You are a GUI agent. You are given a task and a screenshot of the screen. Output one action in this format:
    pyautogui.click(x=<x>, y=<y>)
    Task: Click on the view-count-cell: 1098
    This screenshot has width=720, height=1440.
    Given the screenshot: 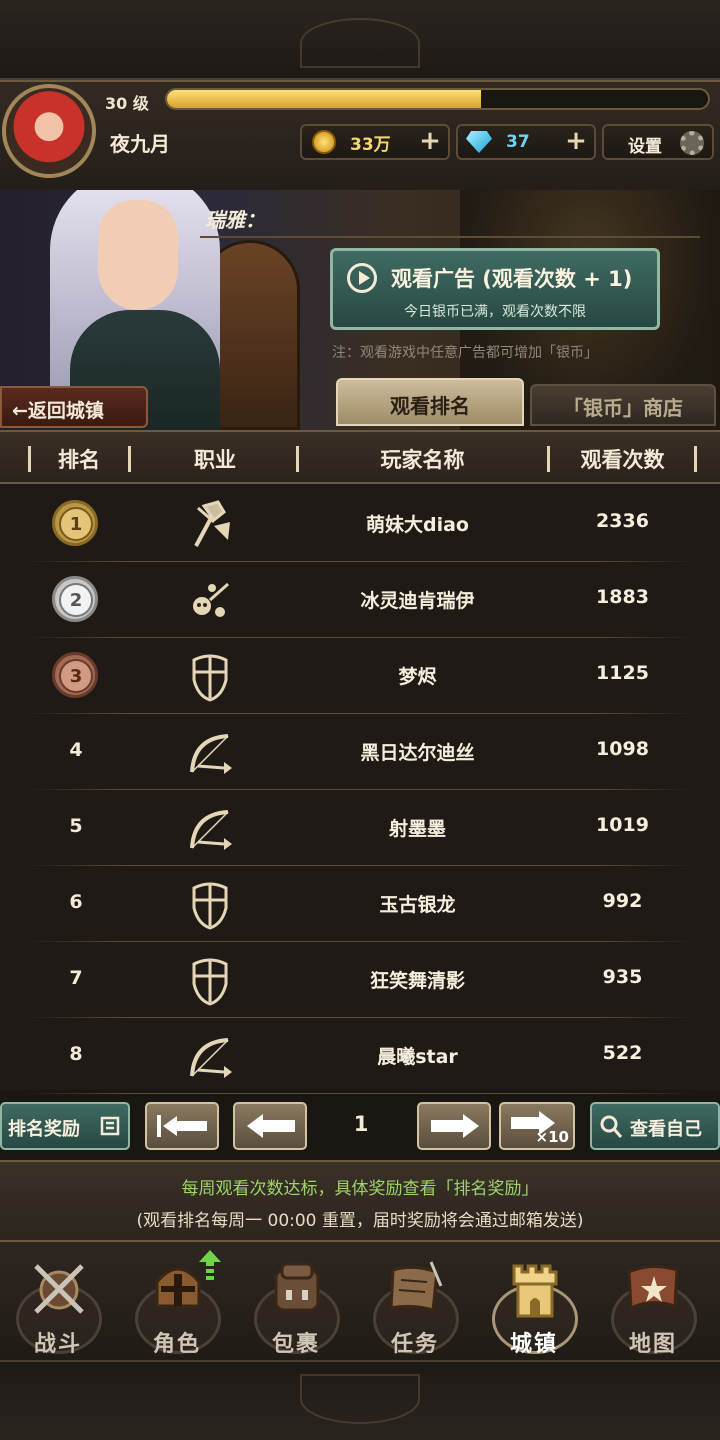 What is the action you would take?
    pyautogui.click(x=622, y=749)
    